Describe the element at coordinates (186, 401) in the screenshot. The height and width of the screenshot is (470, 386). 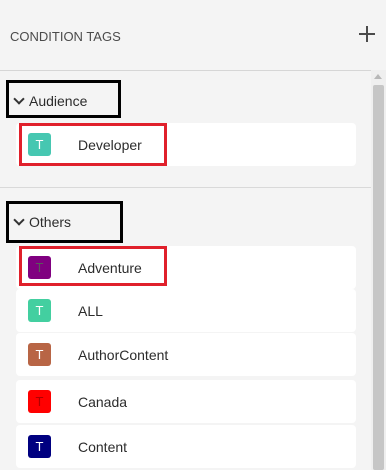
I see `tag-row-canada: T Canada` at that location.